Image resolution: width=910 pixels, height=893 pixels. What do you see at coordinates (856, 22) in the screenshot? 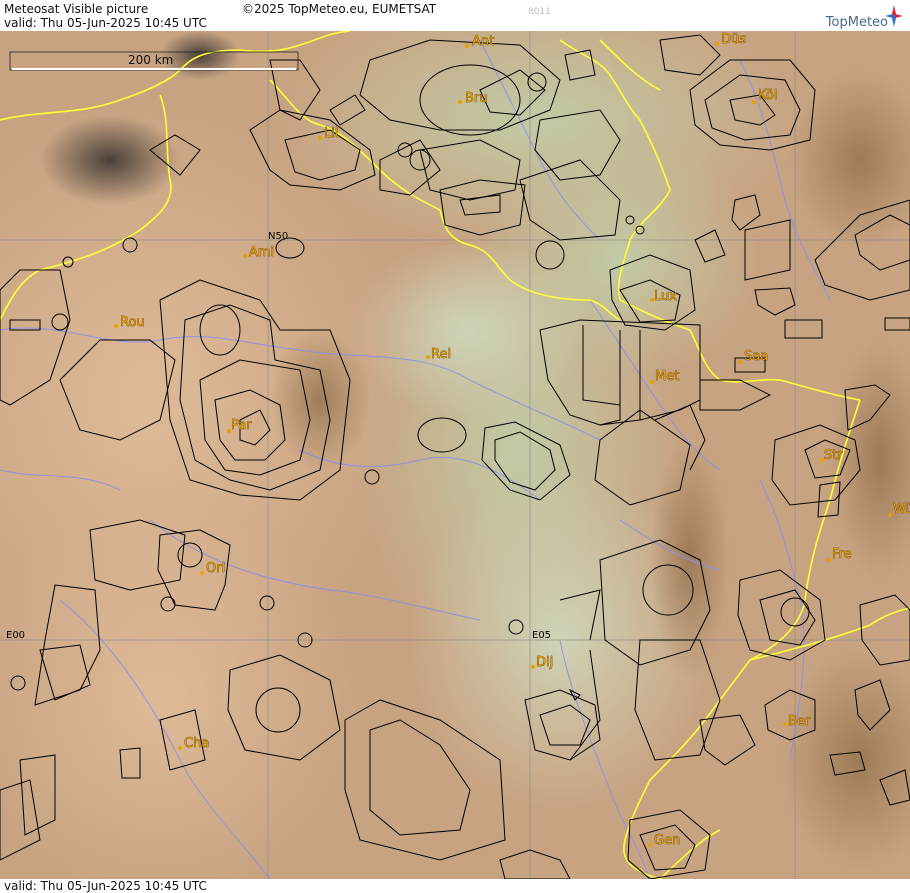
I see `brand-logo-text: TopMeteo` at bounding box center [856, 22].